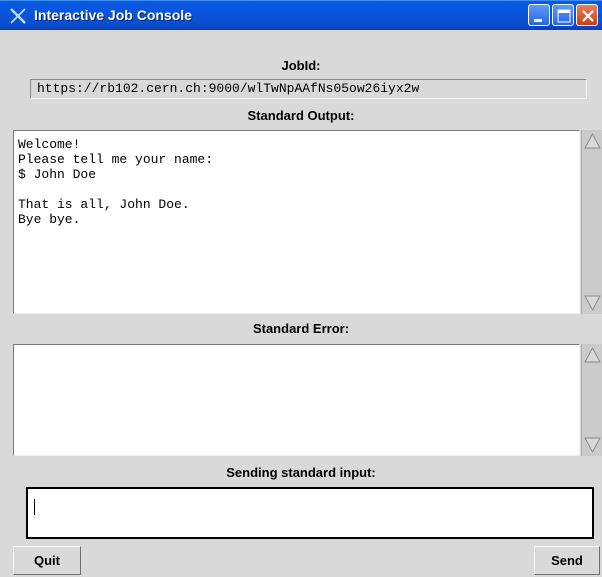  I want to click on maximize-button, so click(563, 15).